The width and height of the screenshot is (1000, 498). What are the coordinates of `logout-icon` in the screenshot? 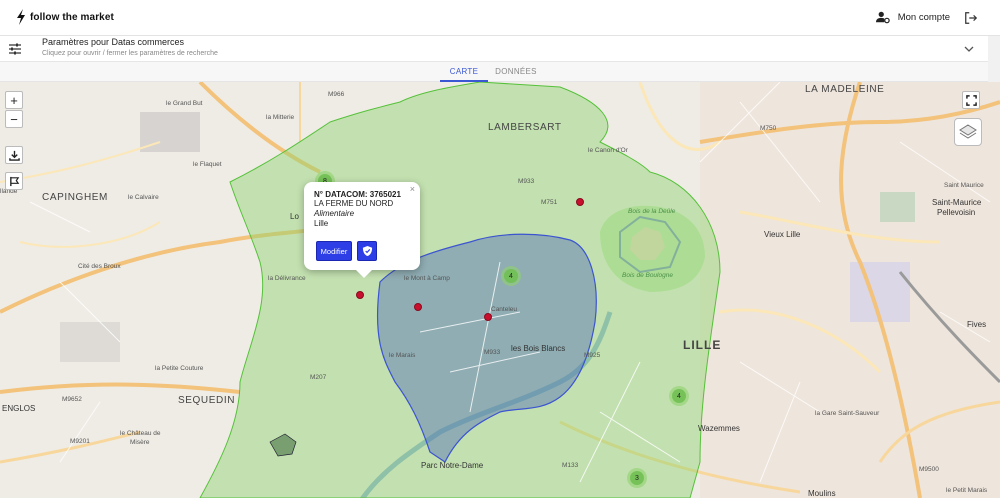 It's located at (971, 18).